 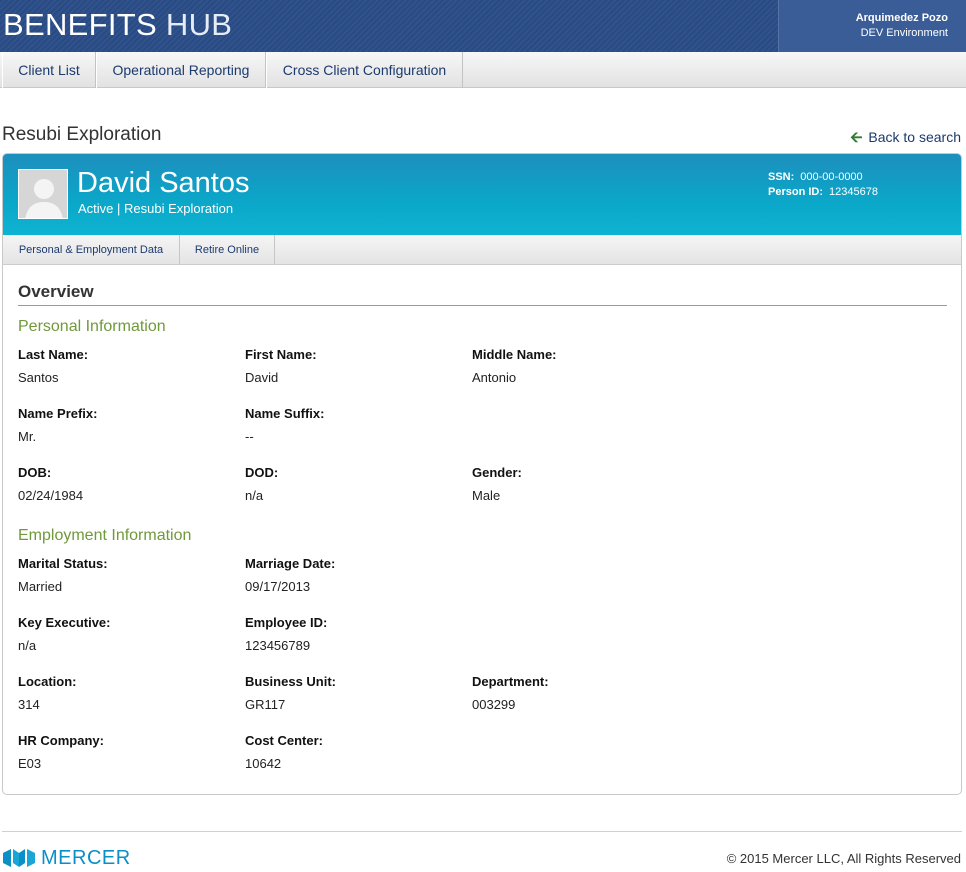 What do you see at coordinates (355, 425) in the screenshot?
I see `field-name-suffix: Name Suffix: --` at bounding box center [355, 425].